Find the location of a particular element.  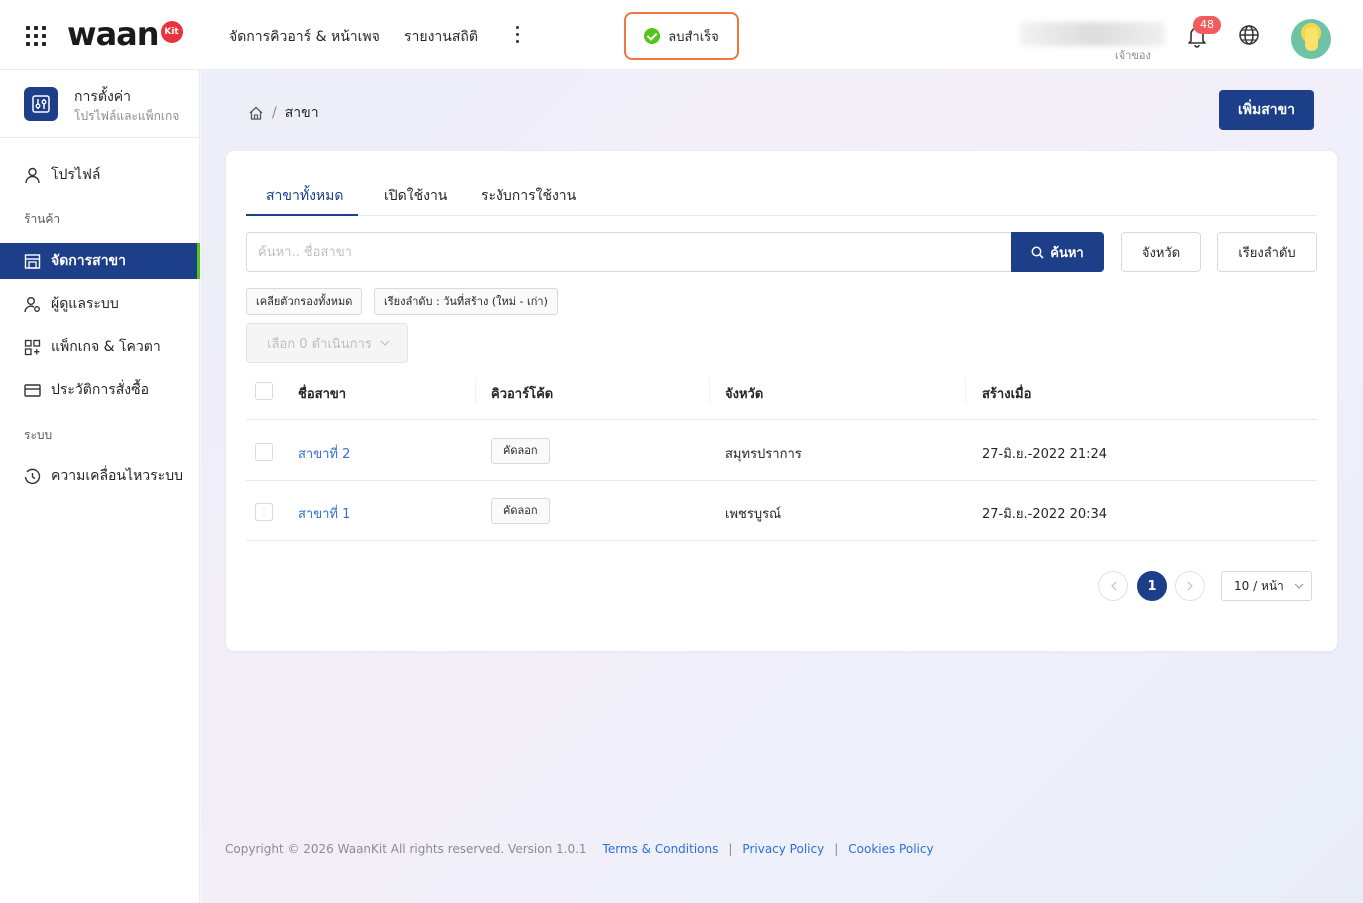

page-size-select: 10 / หน้า is located at coordinates (1266, 586).